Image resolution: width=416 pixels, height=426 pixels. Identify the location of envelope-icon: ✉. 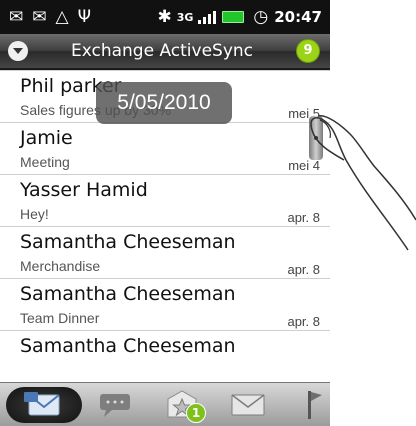
(39, 17).